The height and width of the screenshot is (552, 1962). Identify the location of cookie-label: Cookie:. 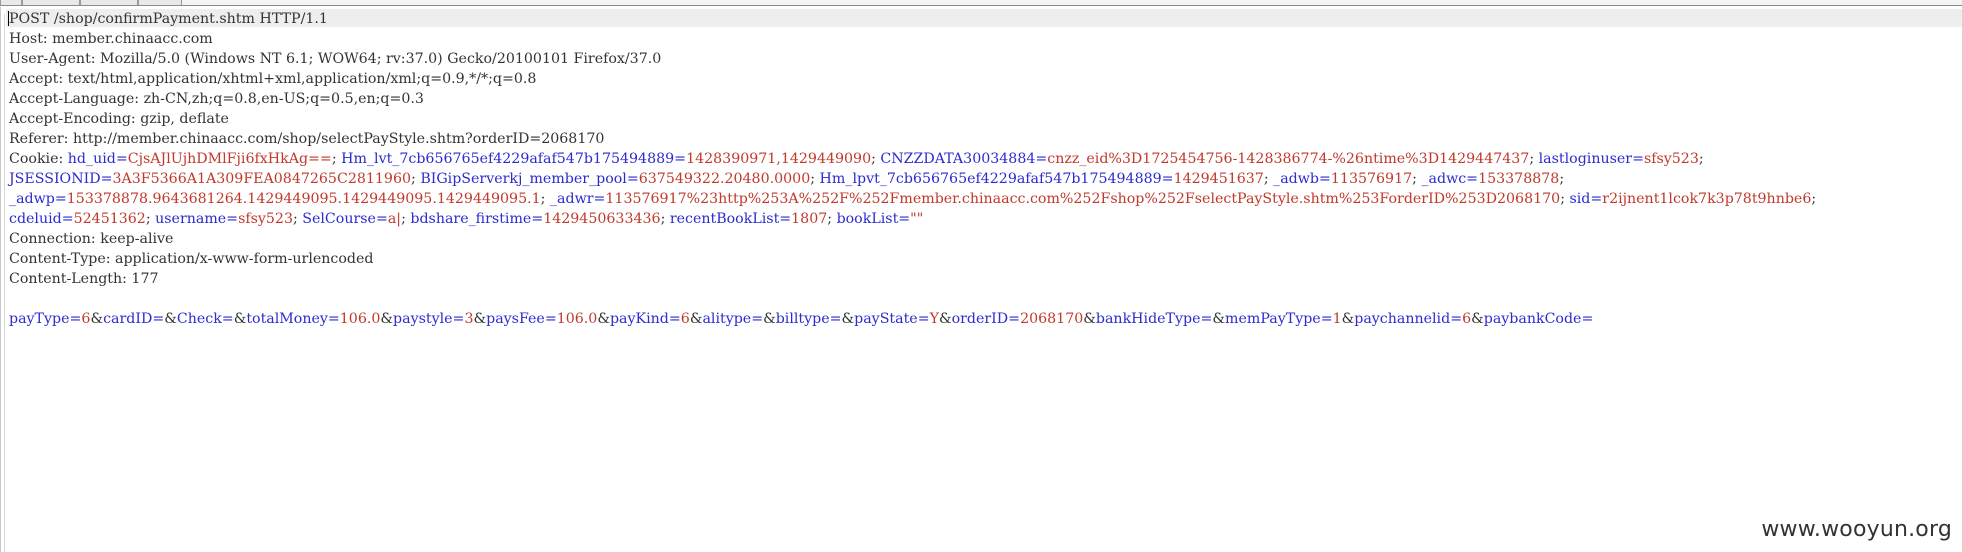
(38, 159).